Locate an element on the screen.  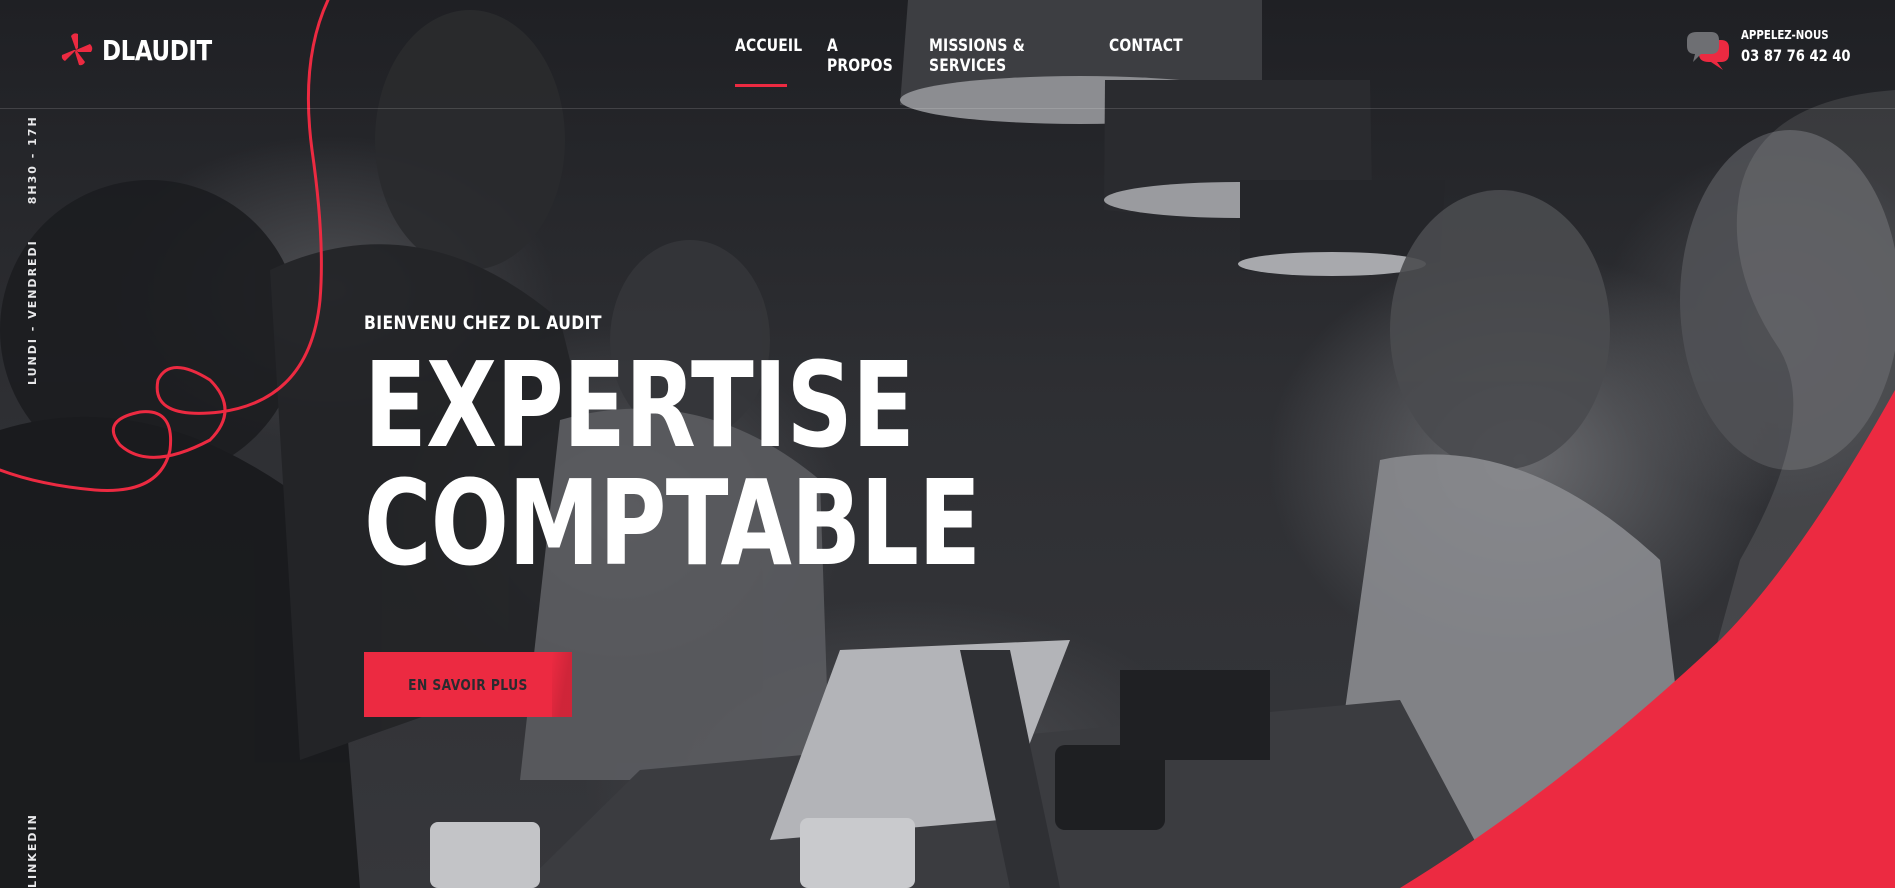
learn-more-label: EN SAVOIR PLUS is located at coordinates (468, 684).